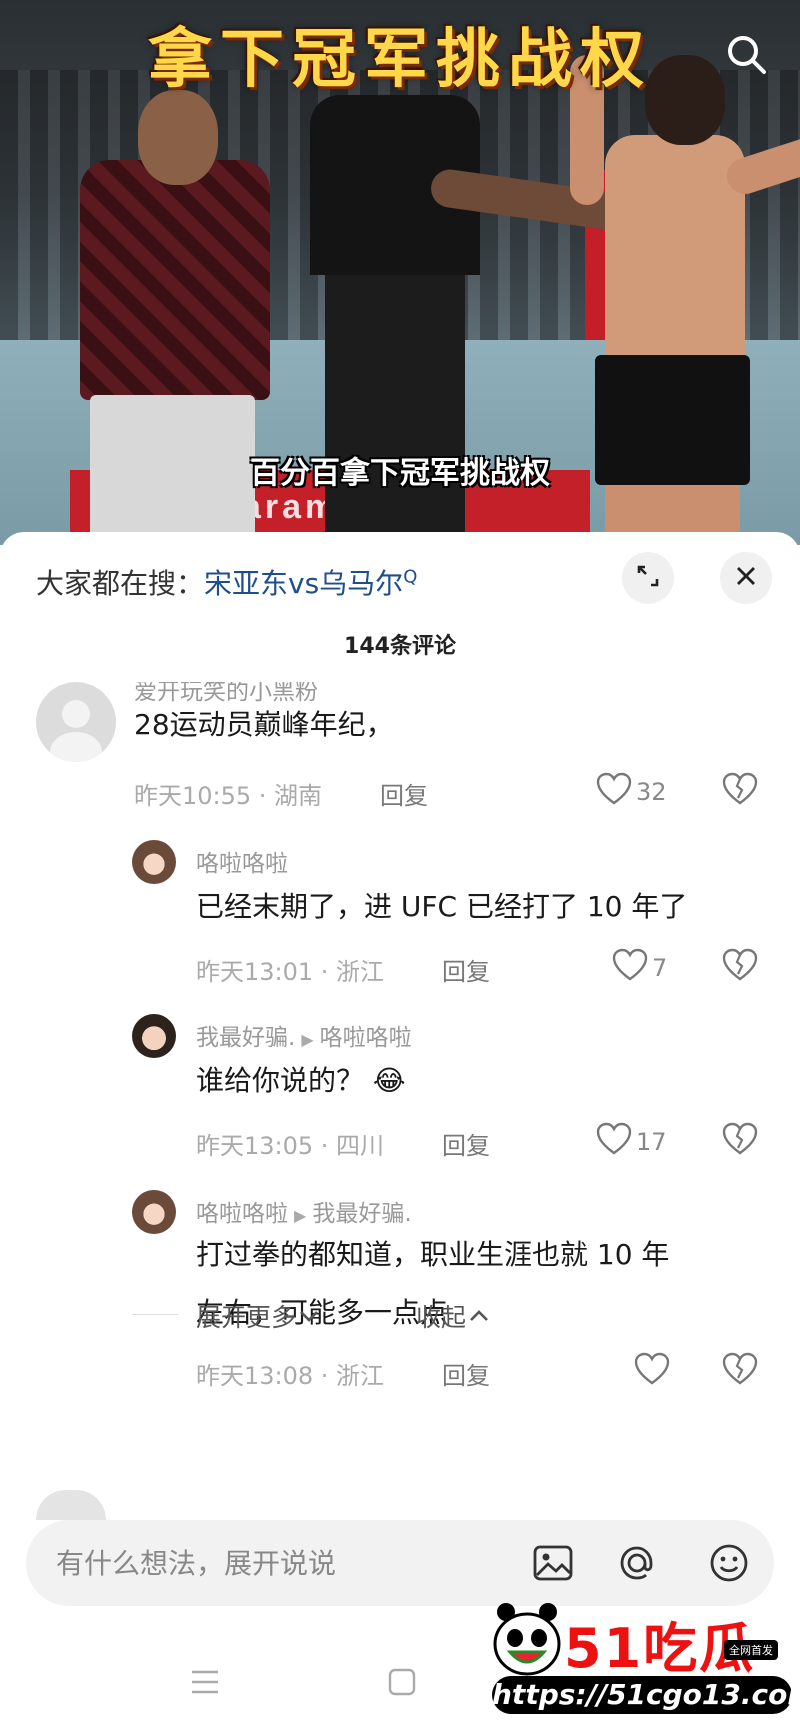  What do you see at coordinates (433, 1254) in the screenshot?
I see `comment-text-line1: 打过拳的都知道，职业生涯也就 10 年` at bounding box center [433, 1254].